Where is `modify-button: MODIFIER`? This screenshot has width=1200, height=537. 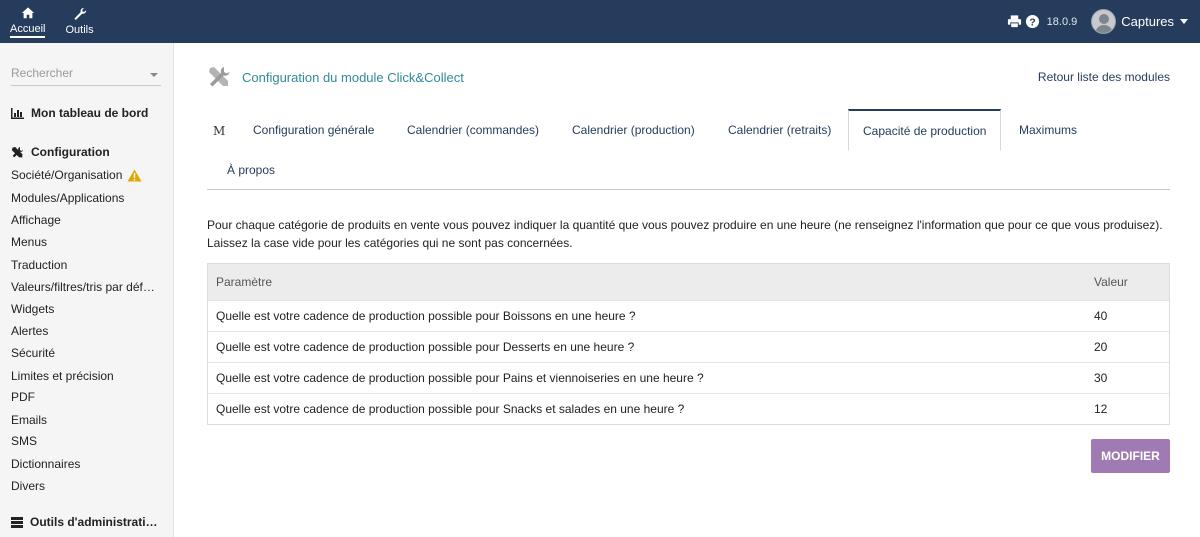
modify-button: MODIFIER is located at coordinates (1130, 456).